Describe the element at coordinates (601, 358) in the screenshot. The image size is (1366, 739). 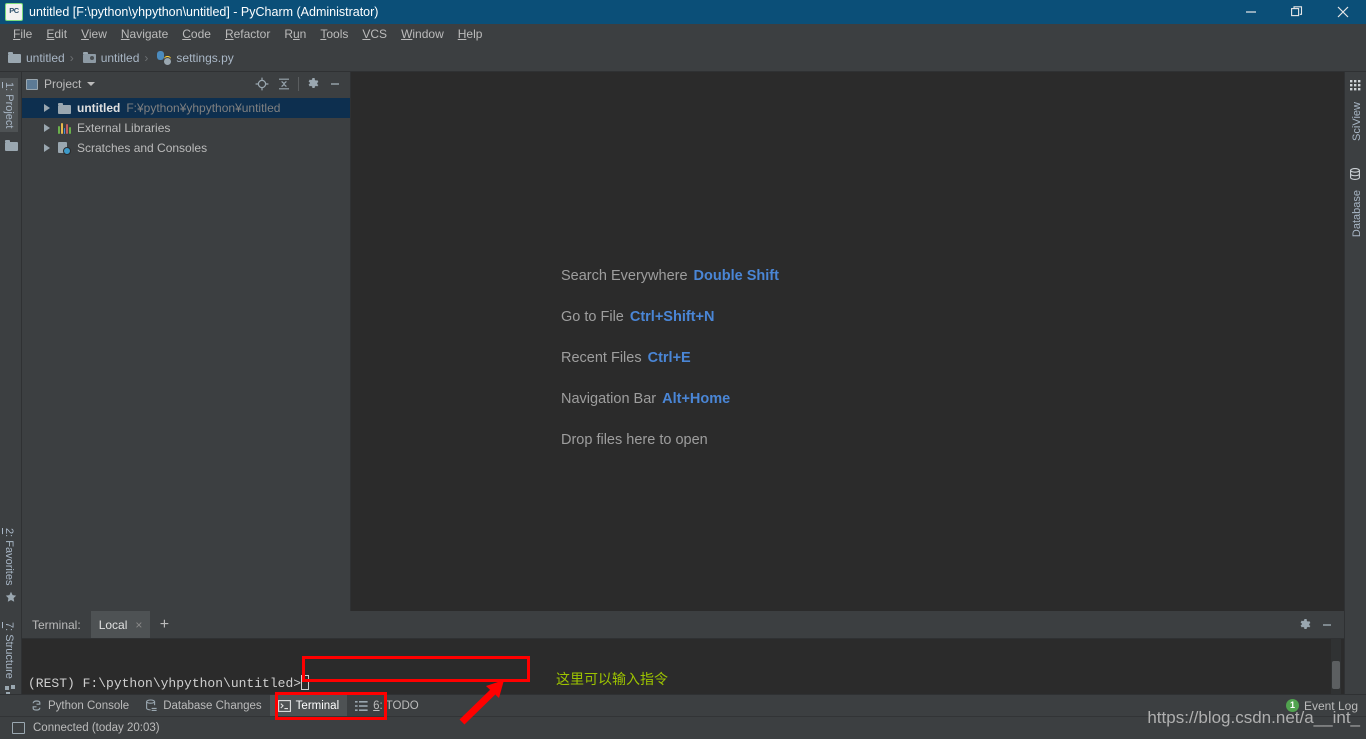
I see `hint-label: Recent Files` at that location.